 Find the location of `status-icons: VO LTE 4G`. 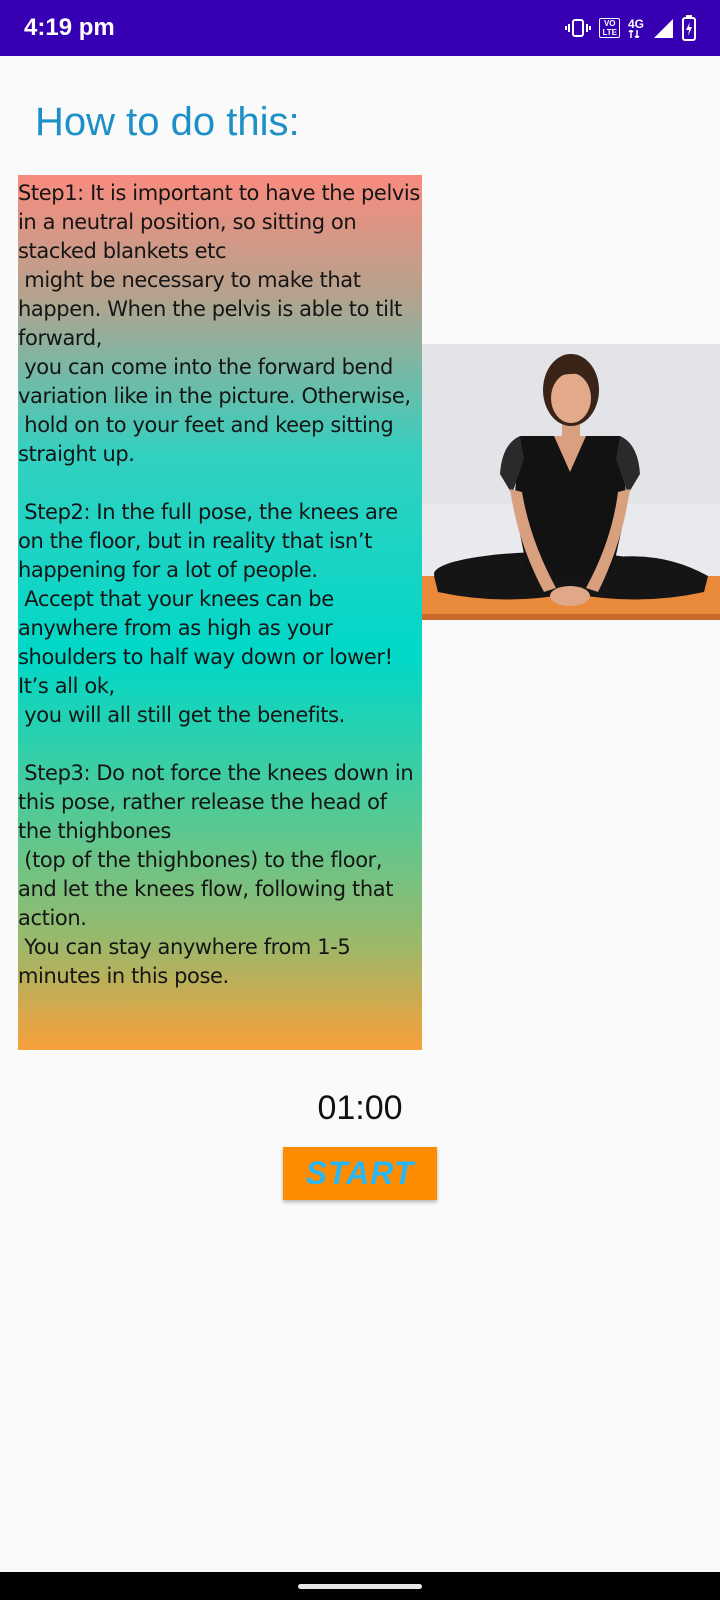

status-icons: VO LTE 4G is located at coordinates (630, 28).